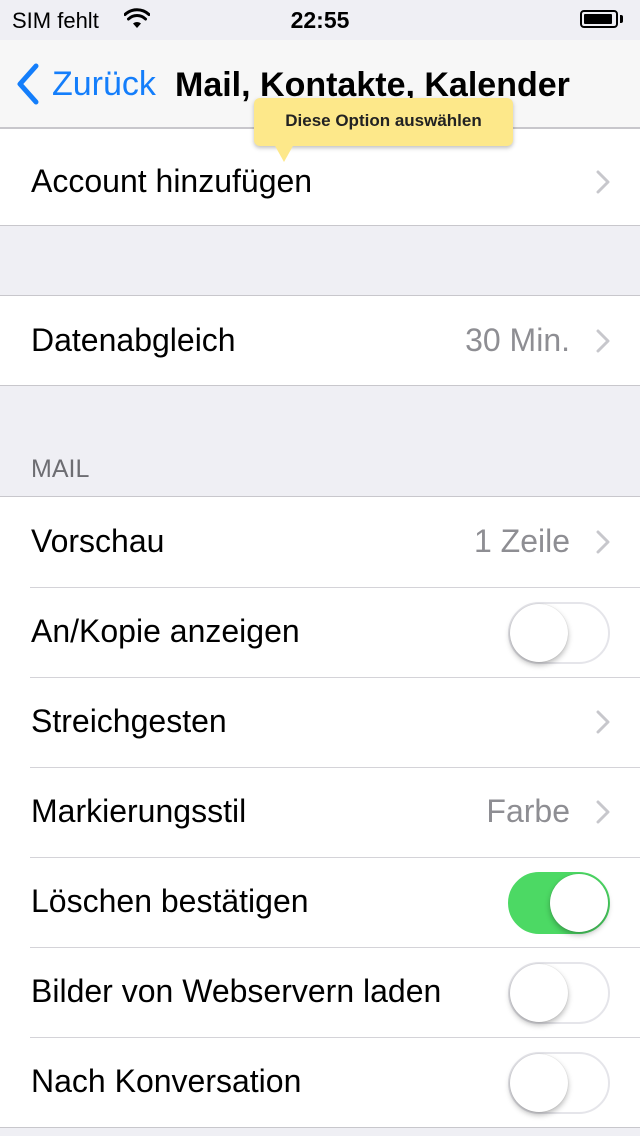 This screenshot has height=1136, width=640. I want to click on flag-style-row: Markierungsstil Farbe, so click(320, 812).